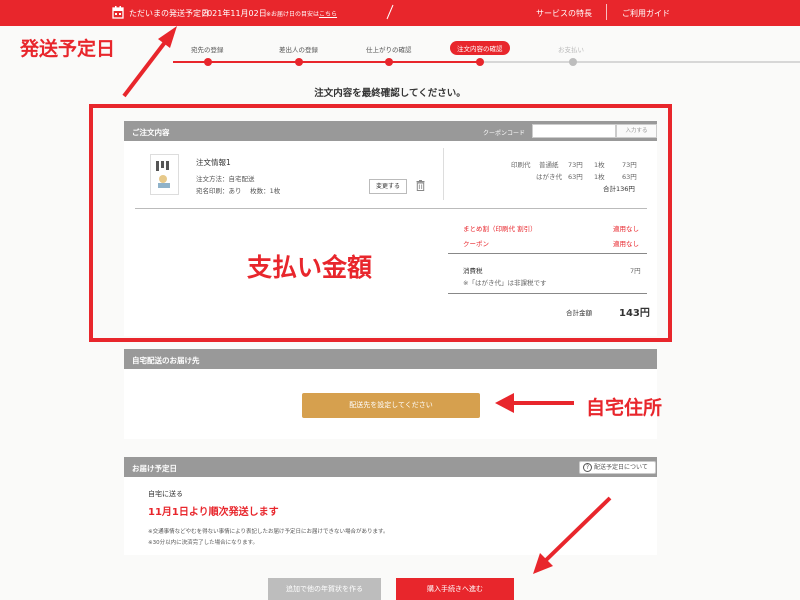  What do you see at coordinates (455, 589) in the screenshot?
I see `checkout-button: 購入手続きへ進む` at bounding box center [455, 589].